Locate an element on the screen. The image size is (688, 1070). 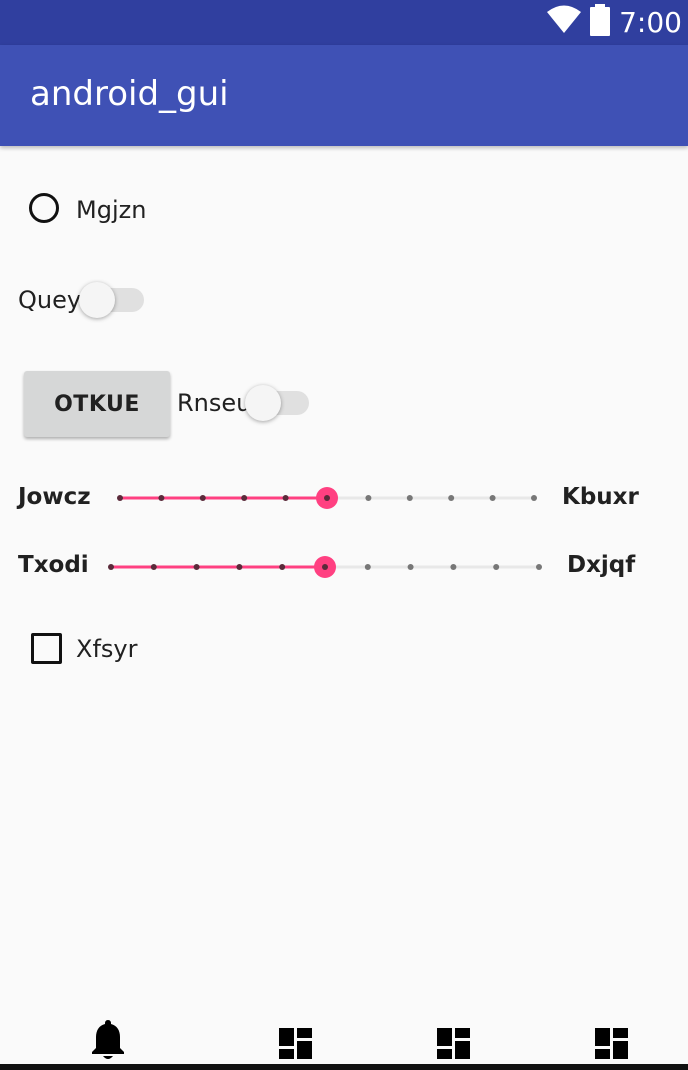
slider2-right-label: Dxjqf is located at coordinates (601, 565).